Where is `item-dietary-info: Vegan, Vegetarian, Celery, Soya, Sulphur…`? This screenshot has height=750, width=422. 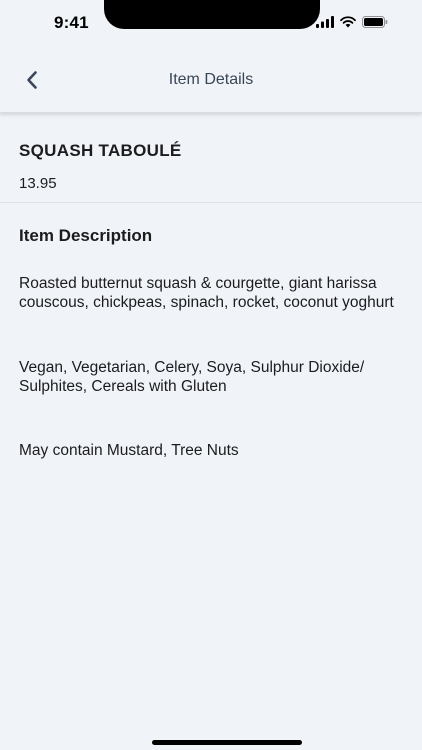
item-dietary-info: Vegan, Vegetarian, Celery, Soya, Sulphur… is located at coordinates (192, 377).